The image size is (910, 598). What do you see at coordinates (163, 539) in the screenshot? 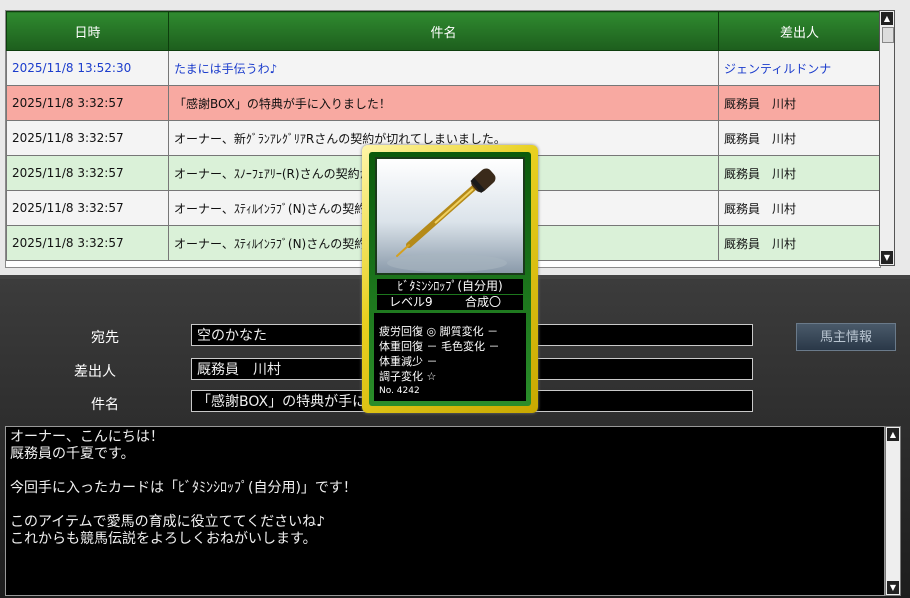
I see `message-line: これからも競馬伝説をよろしくおねがいします。` at bounding box center [163, 539].